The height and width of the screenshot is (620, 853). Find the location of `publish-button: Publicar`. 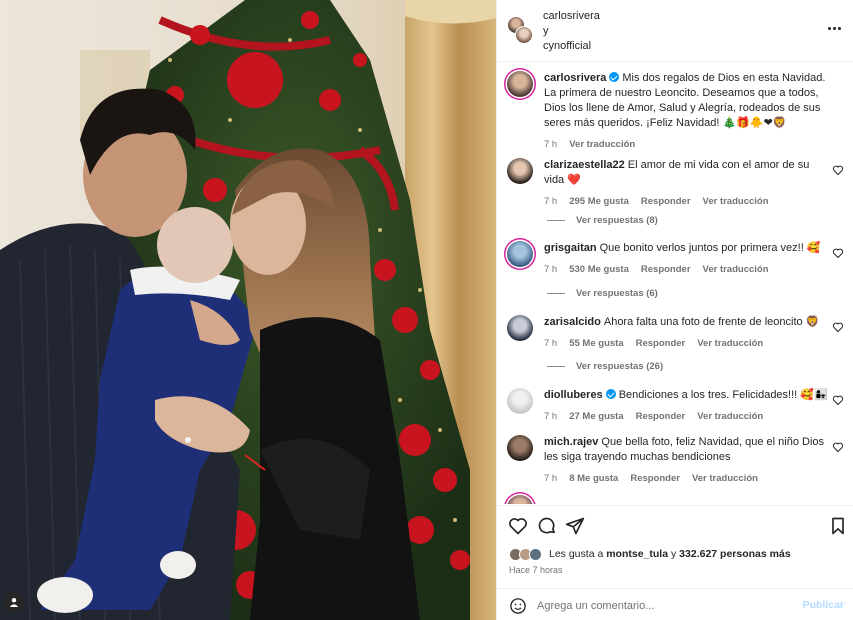

publish-button: Publicar is located at coordinates (823, 605).